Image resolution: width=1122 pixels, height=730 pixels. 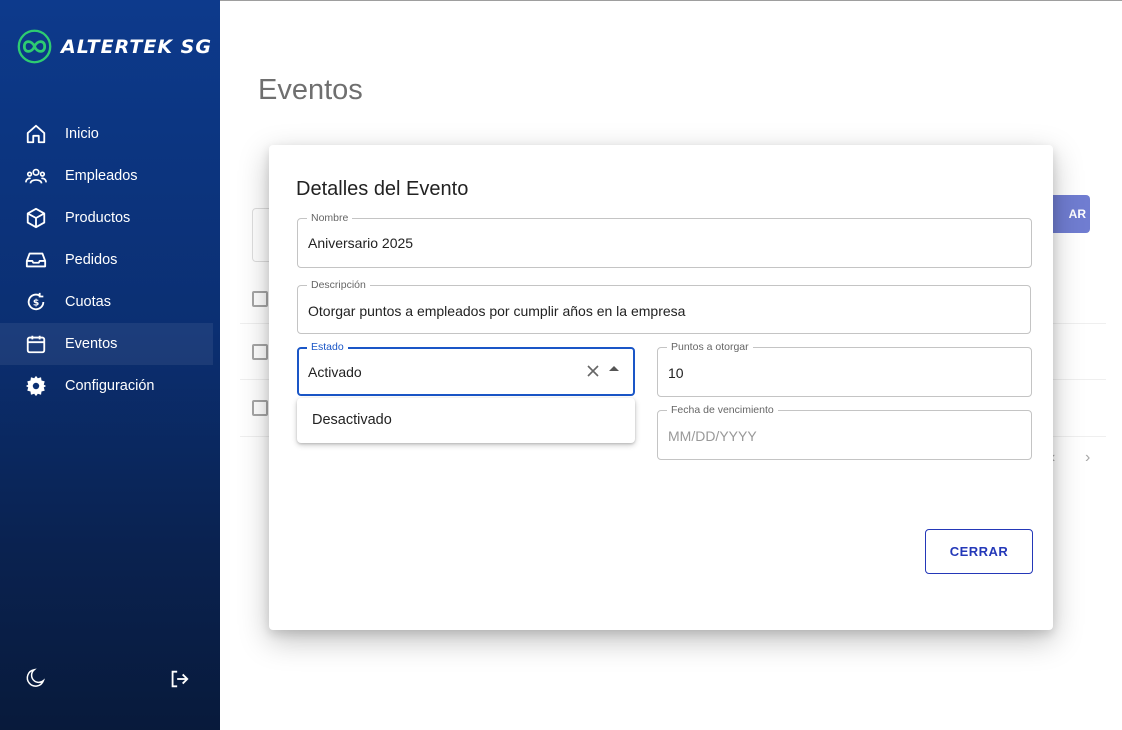 What do you see at coordinates (335, 372) in the screenshot?
I see `estado-value: Activado` at bounding box center [335, 372].